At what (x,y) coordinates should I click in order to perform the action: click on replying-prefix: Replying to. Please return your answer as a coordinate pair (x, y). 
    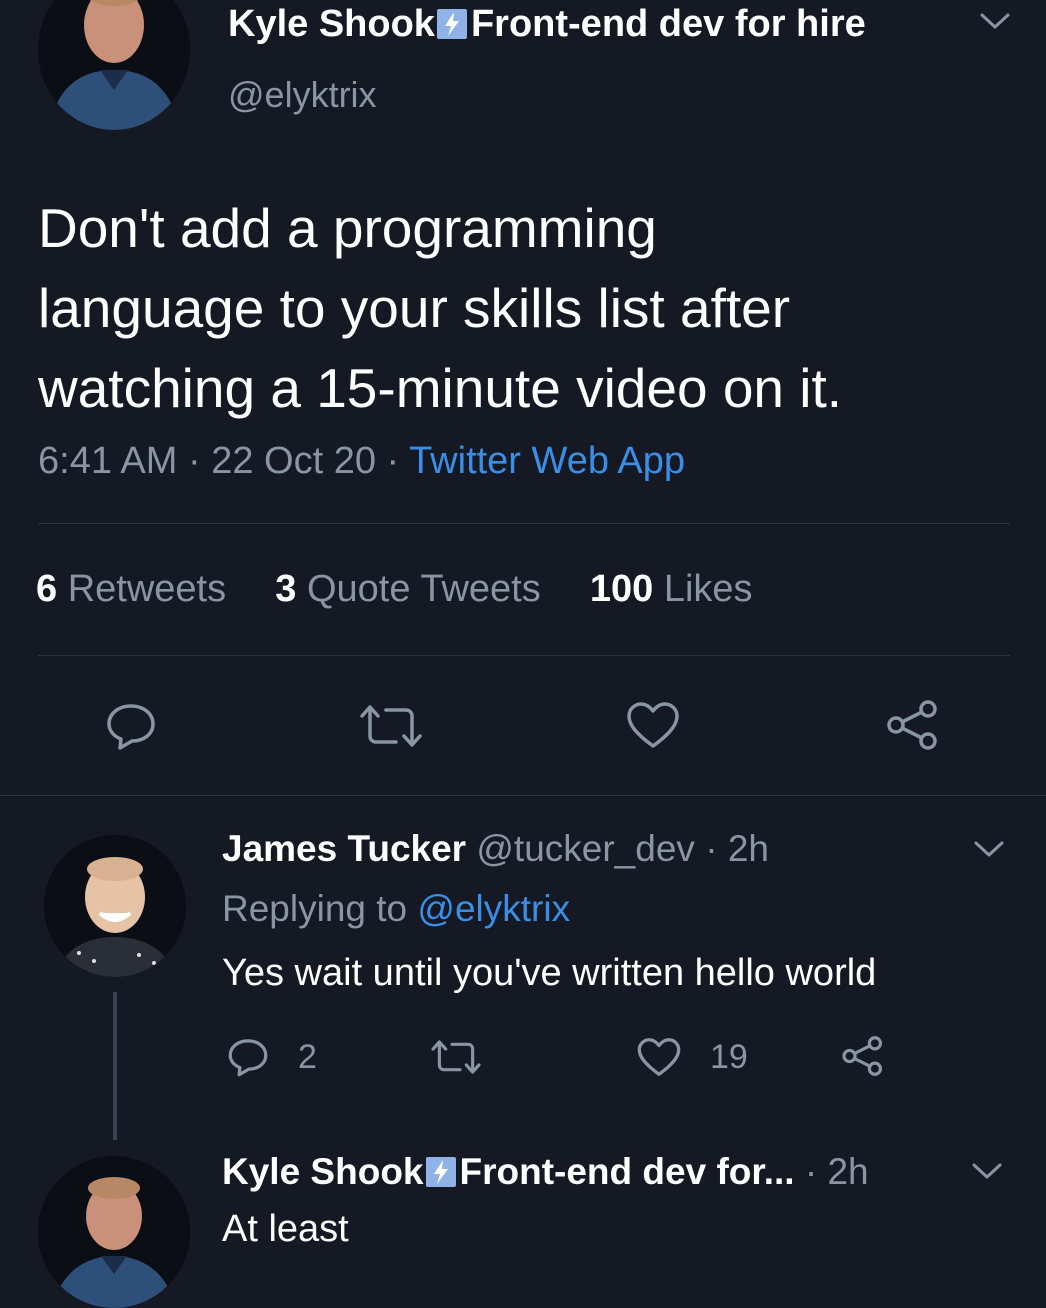
    Looking at the image, I should click on (315, 908).